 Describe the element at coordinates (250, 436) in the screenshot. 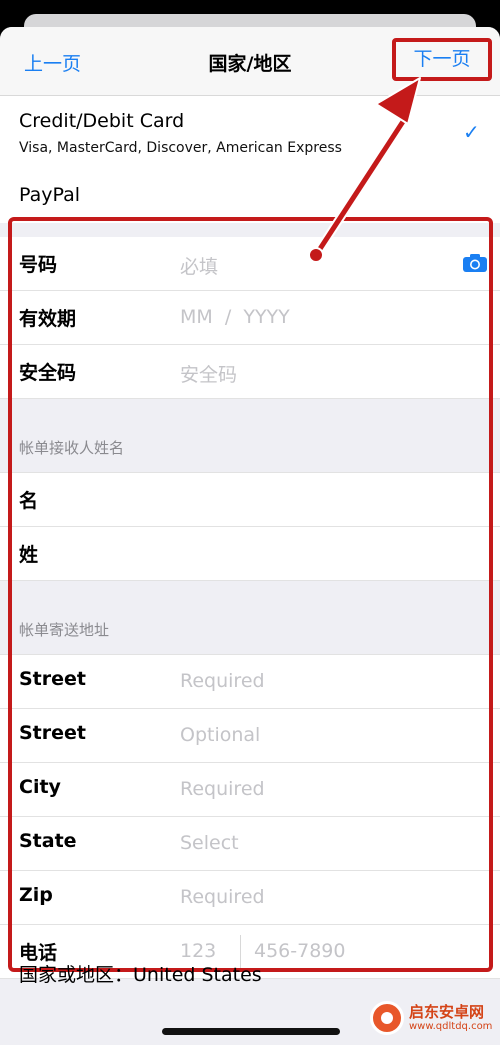

I see `billing-name-section: 帐单接收人姓名` at that location.